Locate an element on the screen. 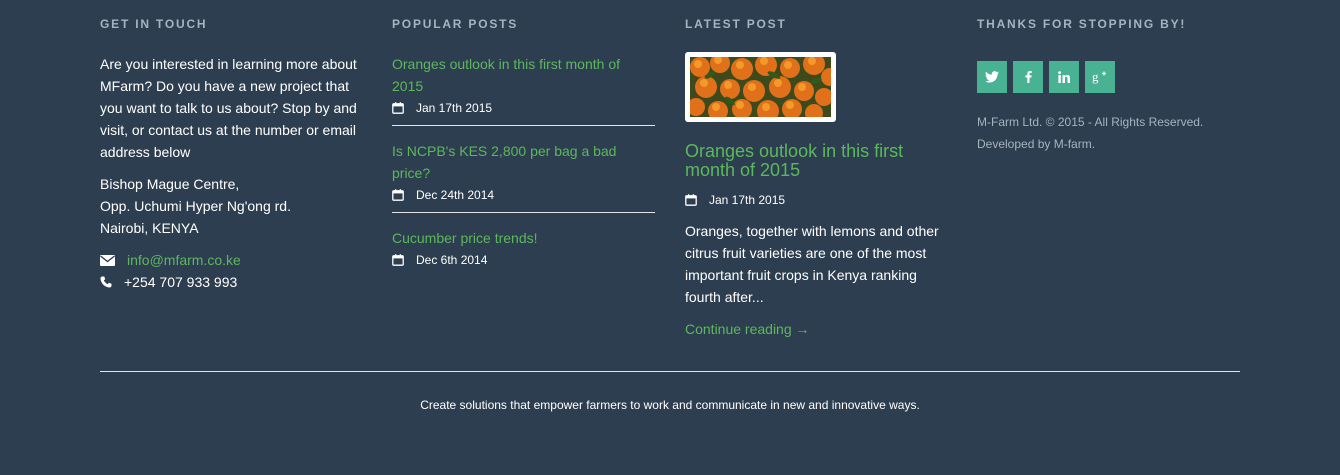  popular-posts-heading: POPULAR POSTS is located at coordinates (455, 24).